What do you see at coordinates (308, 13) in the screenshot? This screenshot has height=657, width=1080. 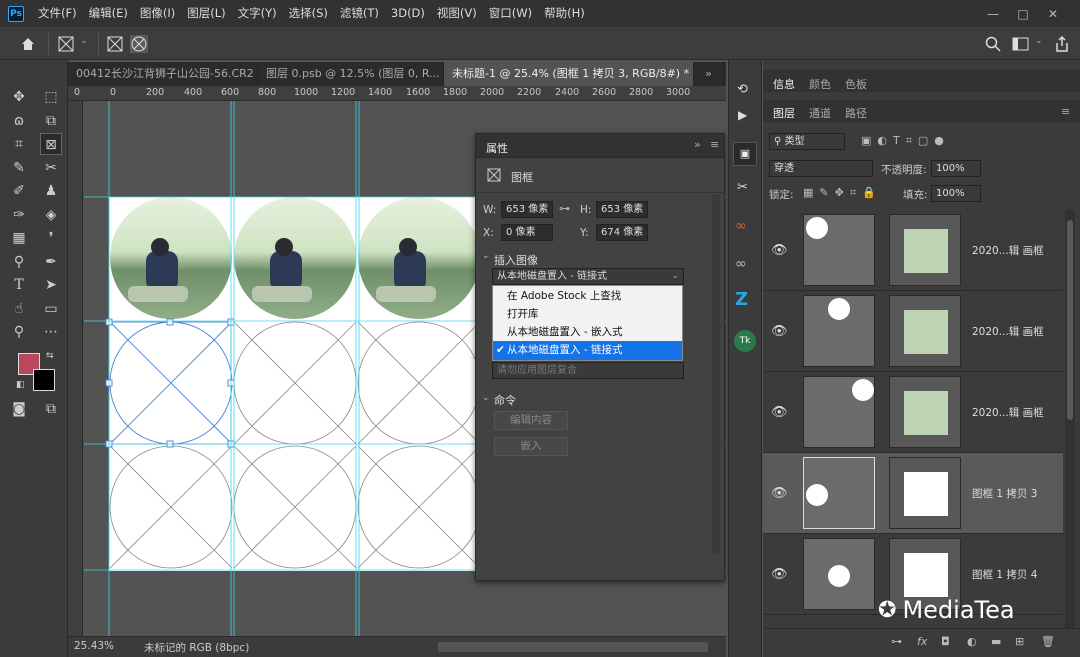 I see `menu-select: 选择(S)` at bounding box center [308, 13].